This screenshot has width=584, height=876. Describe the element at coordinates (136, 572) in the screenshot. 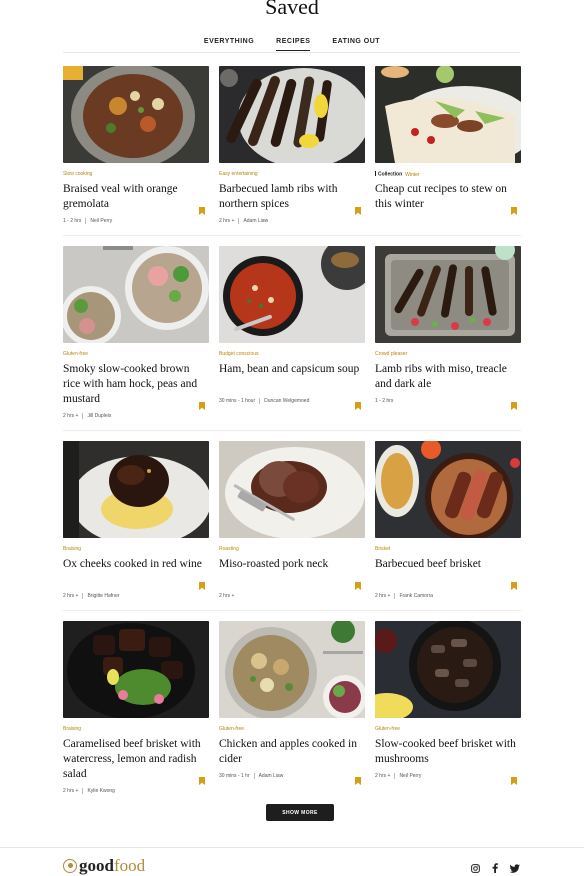

I see `recipe-title: Ox cheeks cooked in red wine` at that location.